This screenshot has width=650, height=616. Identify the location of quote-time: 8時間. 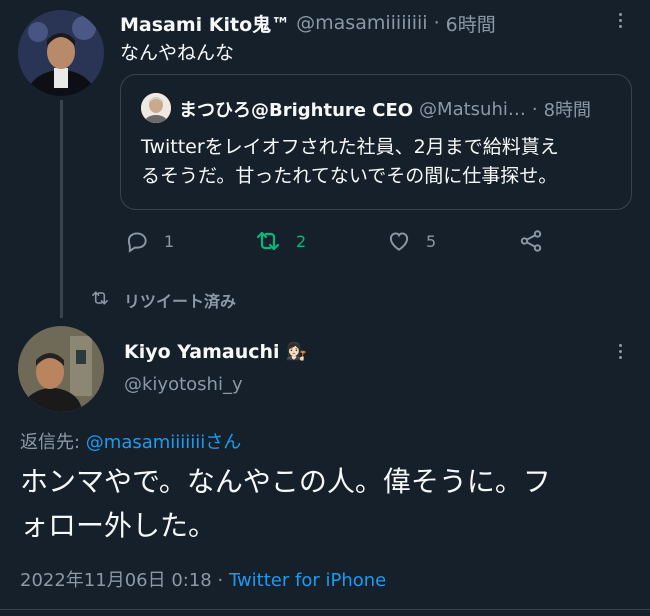
(567, 109).